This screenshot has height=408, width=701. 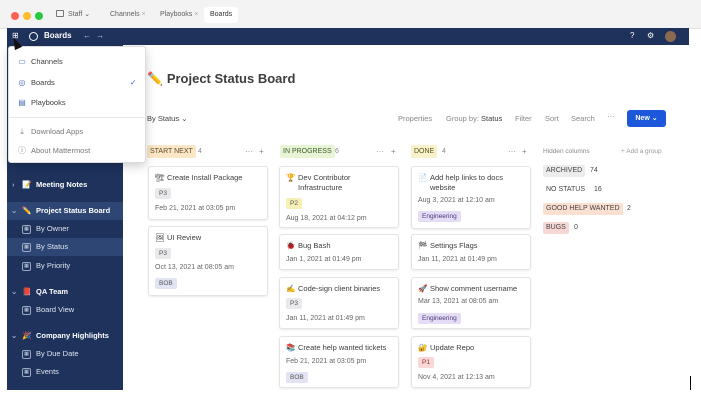 I want to click on hidden-column-count: 0, so click(x=576, y=227).